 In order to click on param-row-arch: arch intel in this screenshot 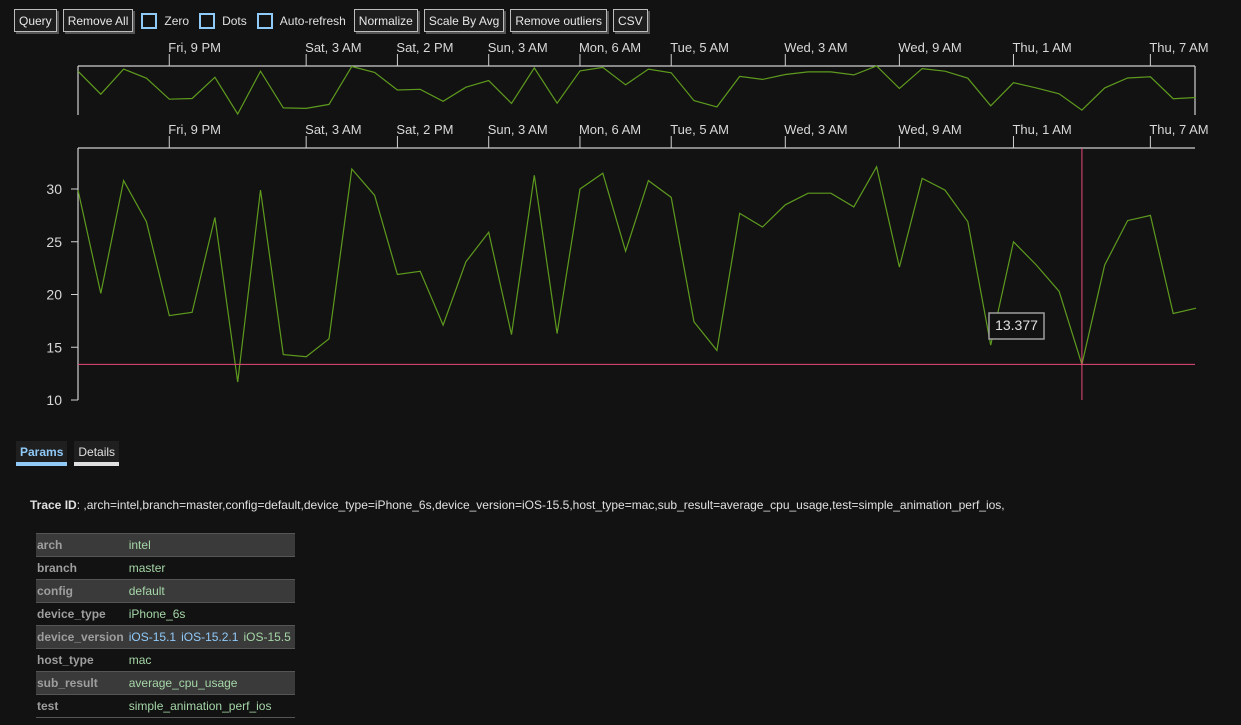, I will do `click(165, 545)`.